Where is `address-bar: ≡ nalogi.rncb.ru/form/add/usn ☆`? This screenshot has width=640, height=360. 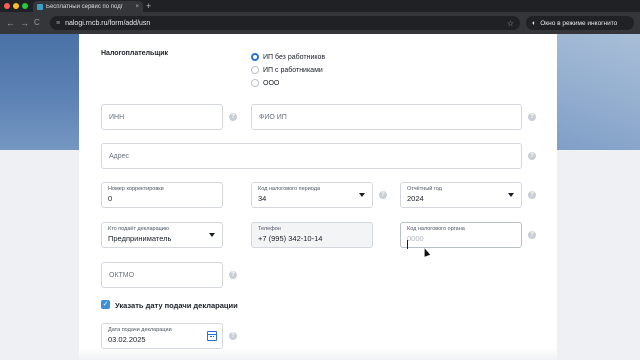
address-bar: ≡ nalogi.rncb.ru/form/add/usn ☆ is located at coordinates (285, 23).